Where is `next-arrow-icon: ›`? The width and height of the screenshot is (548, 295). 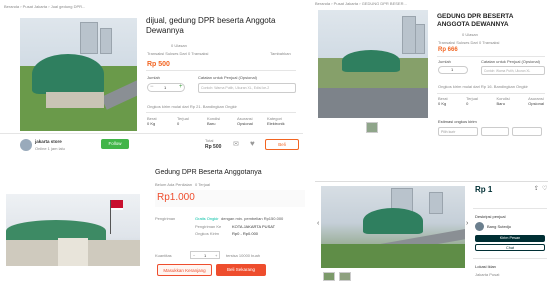
next-arrow-icon: › is located at coordinates (467, 223).